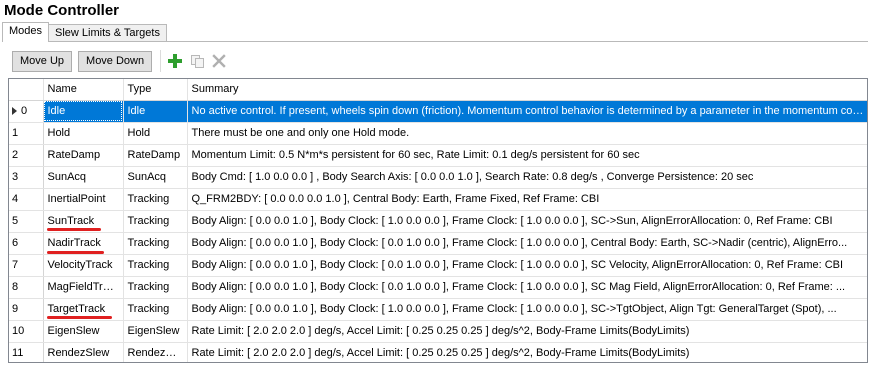 This screenshot has height=365, width=869. What do you see at coordinates (15, 243) in the screenshot?
I see `row-index: 6` at bounding box center [15, 243].